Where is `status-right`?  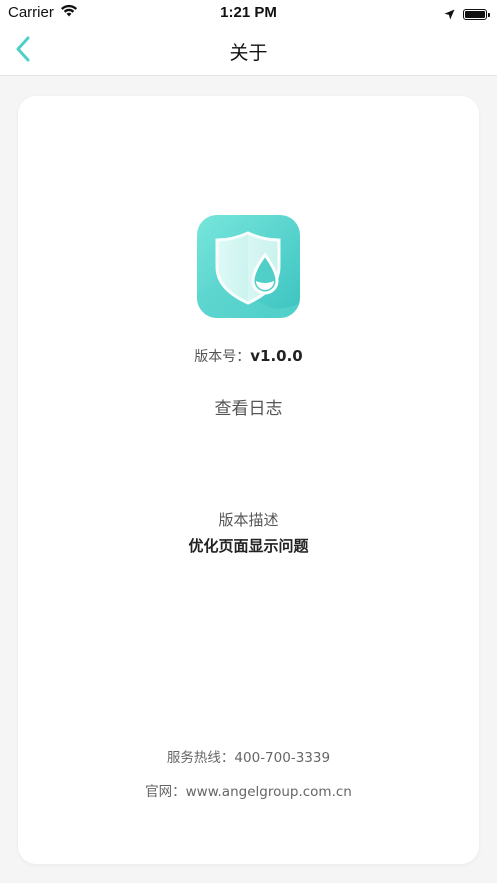 status-right is located at coordinates (467, 14).